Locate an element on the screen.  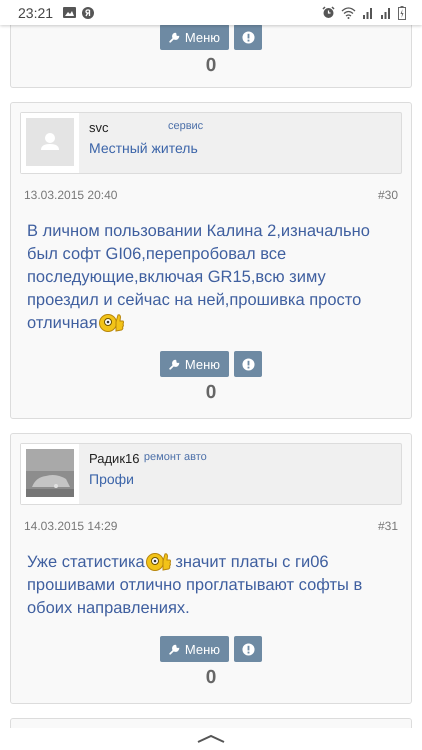
user-title: ремонт авто is located at coordinates (175, 457).